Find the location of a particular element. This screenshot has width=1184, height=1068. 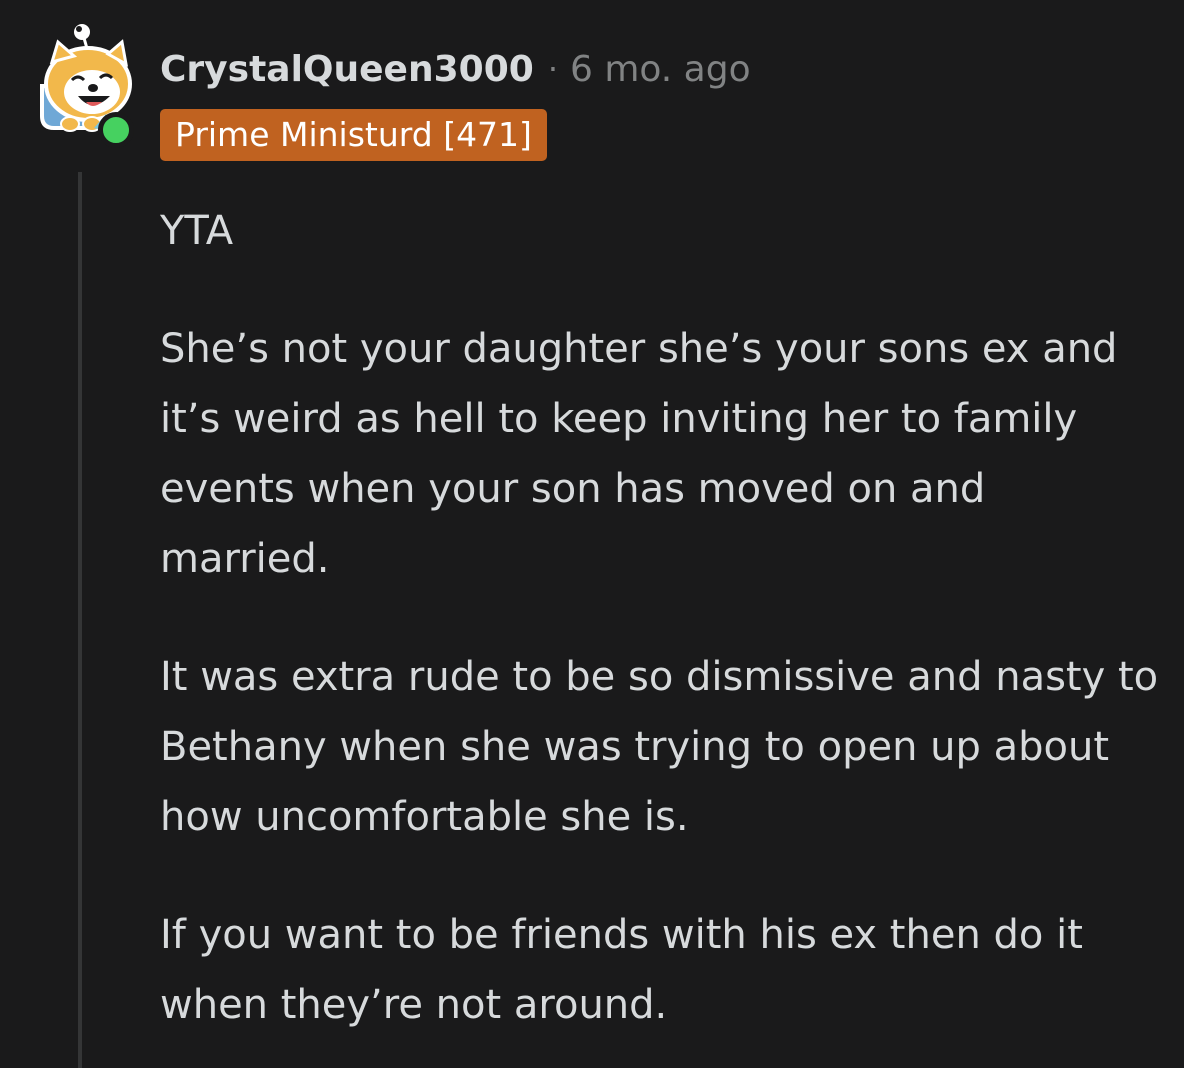

comment-header: CrystalQueen3000 · 6 mo. ago is located at coordinates (455, 69).